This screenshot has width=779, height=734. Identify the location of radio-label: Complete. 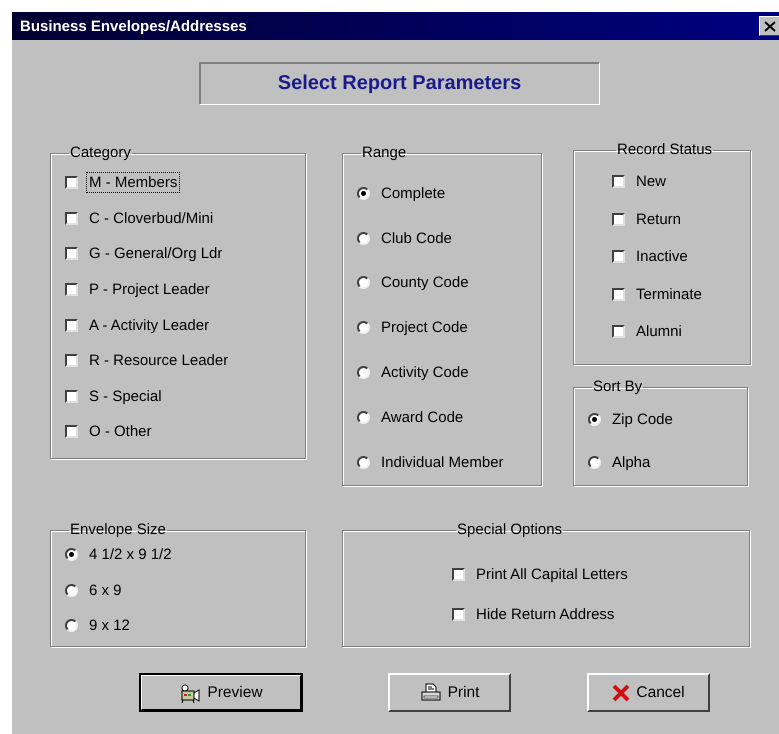
(413, 194).